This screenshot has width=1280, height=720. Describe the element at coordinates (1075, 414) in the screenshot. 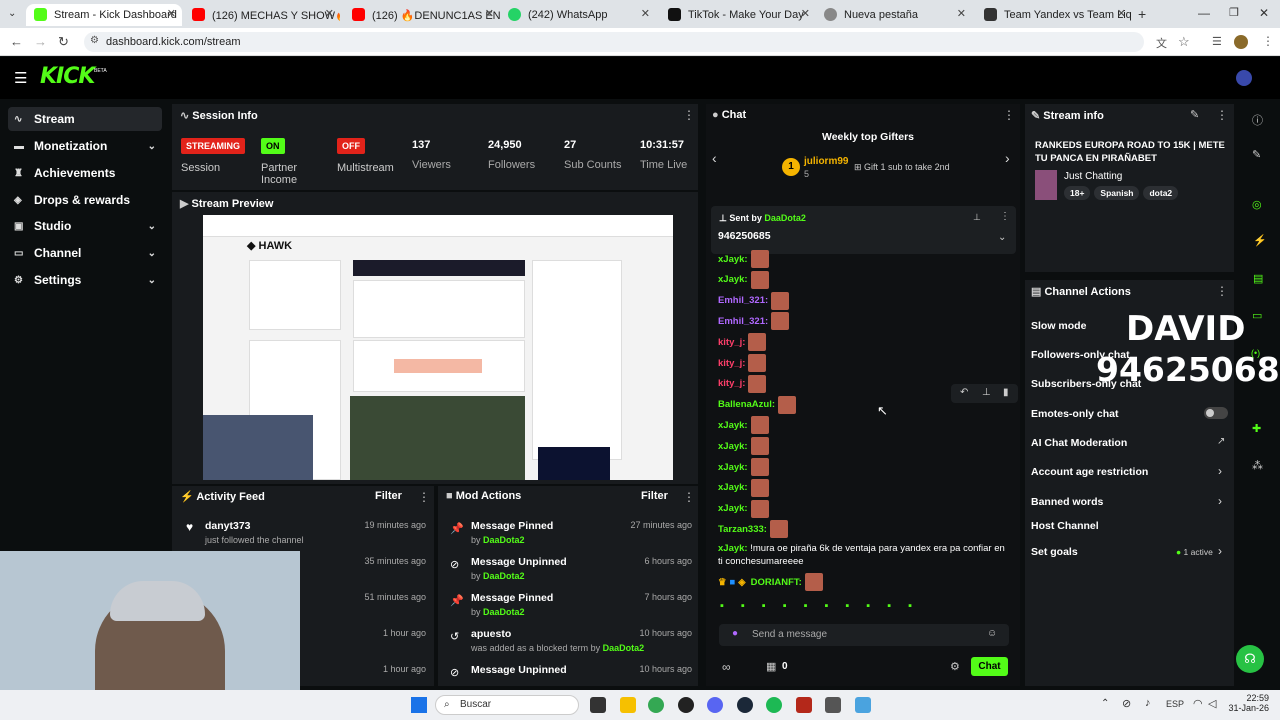

I see `action-emotes-only: Emotes-only chat` at that location.